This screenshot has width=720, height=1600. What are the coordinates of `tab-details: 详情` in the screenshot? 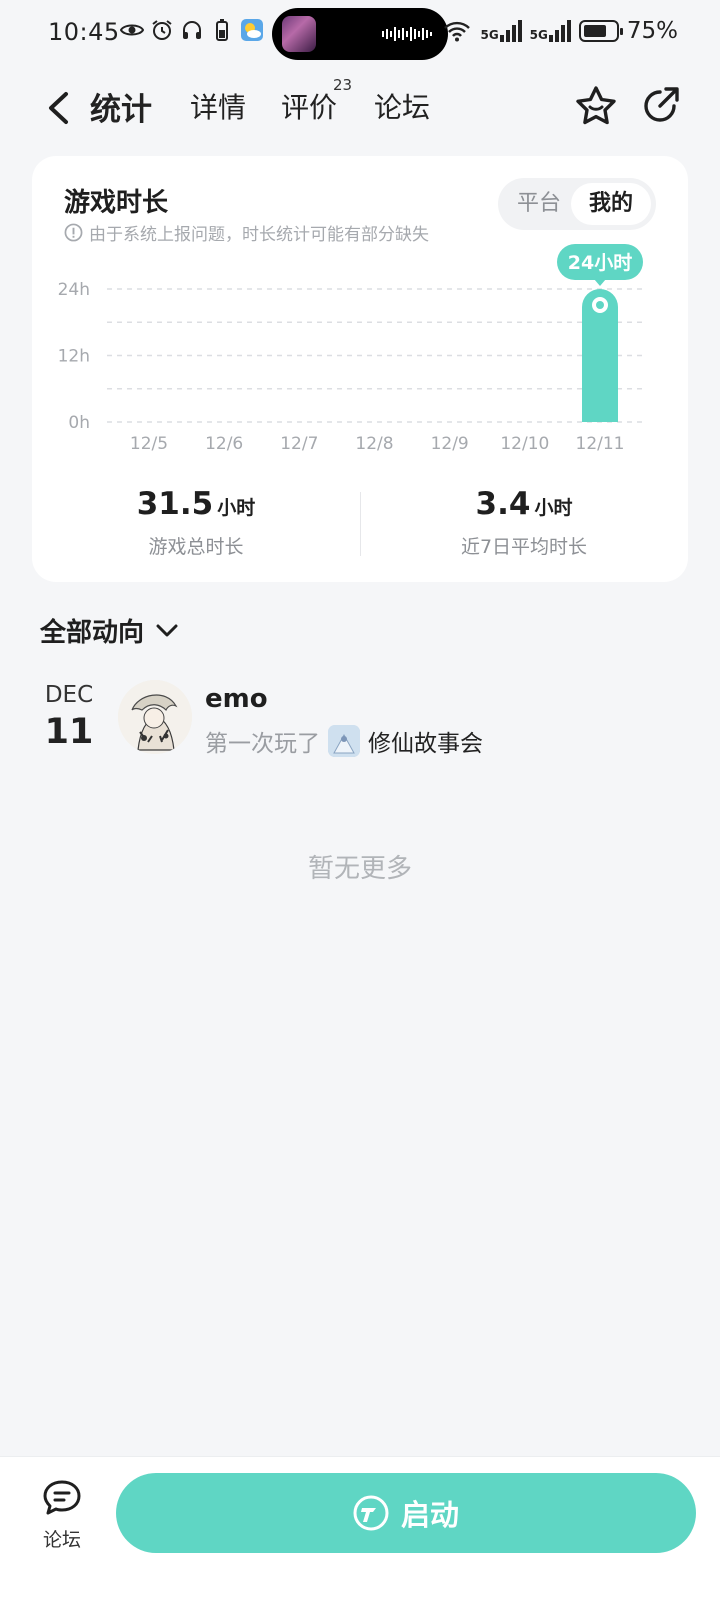 It's located at (218, 106).